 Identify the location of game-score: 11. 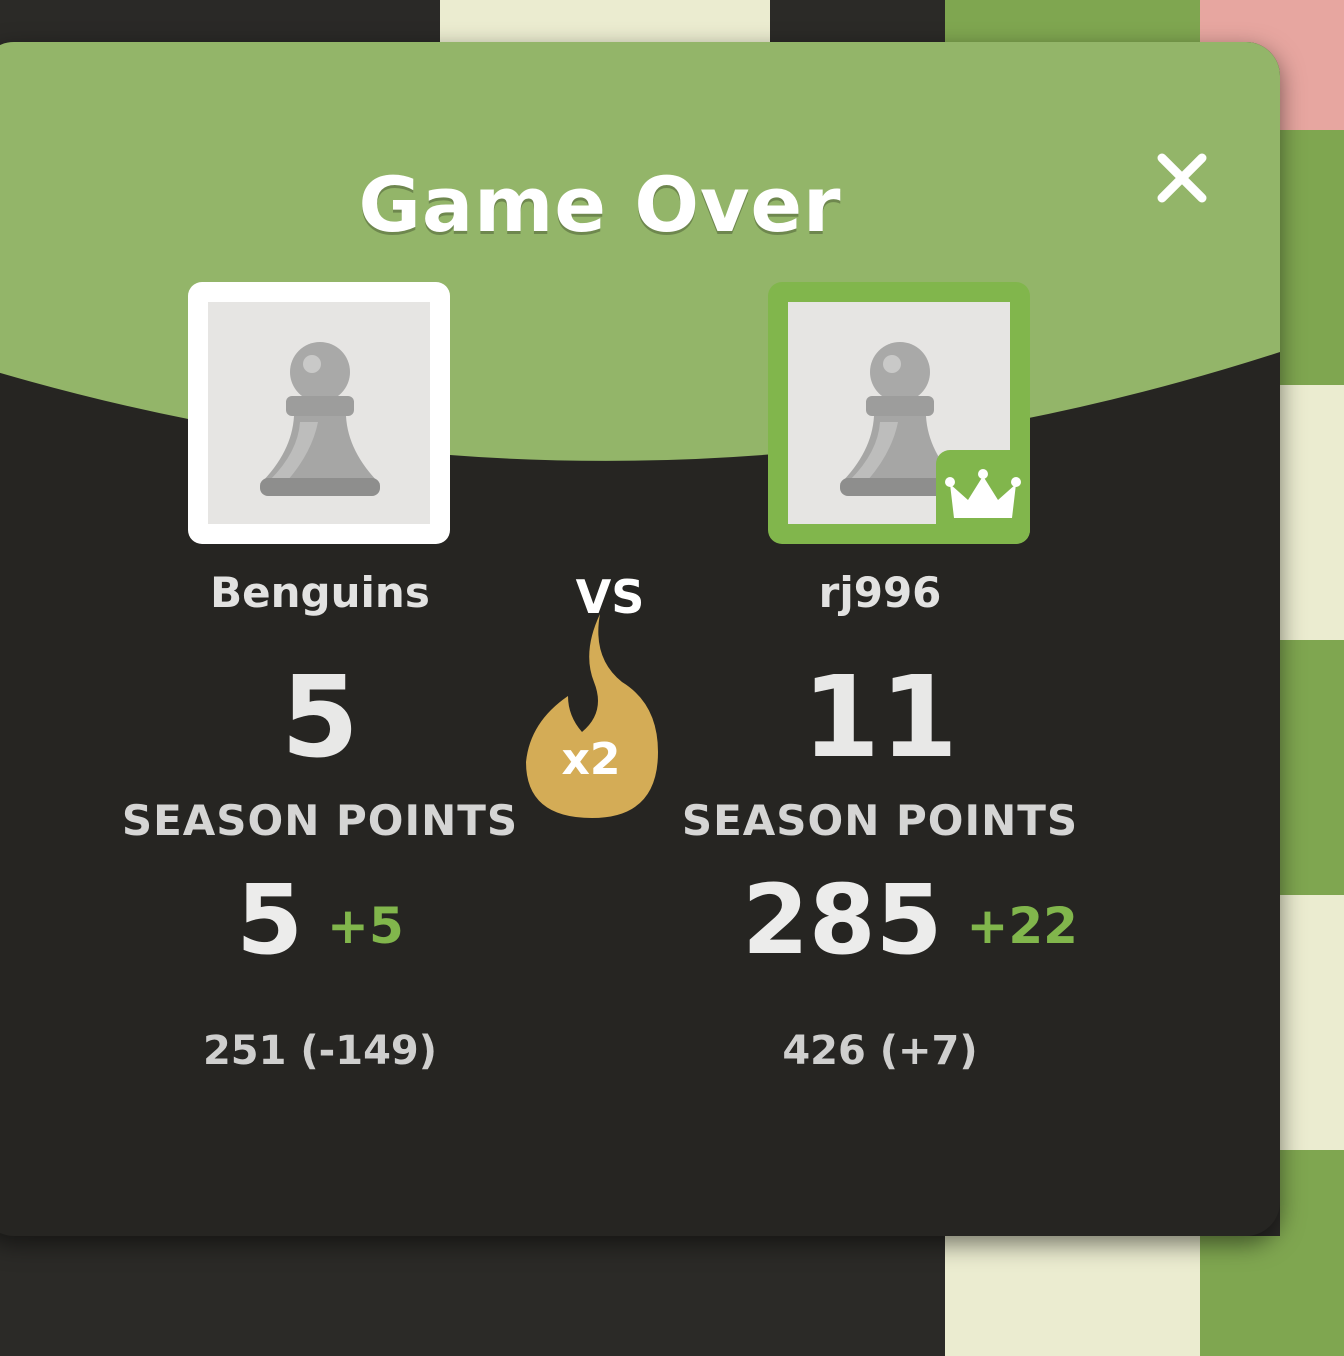
(880, 718).